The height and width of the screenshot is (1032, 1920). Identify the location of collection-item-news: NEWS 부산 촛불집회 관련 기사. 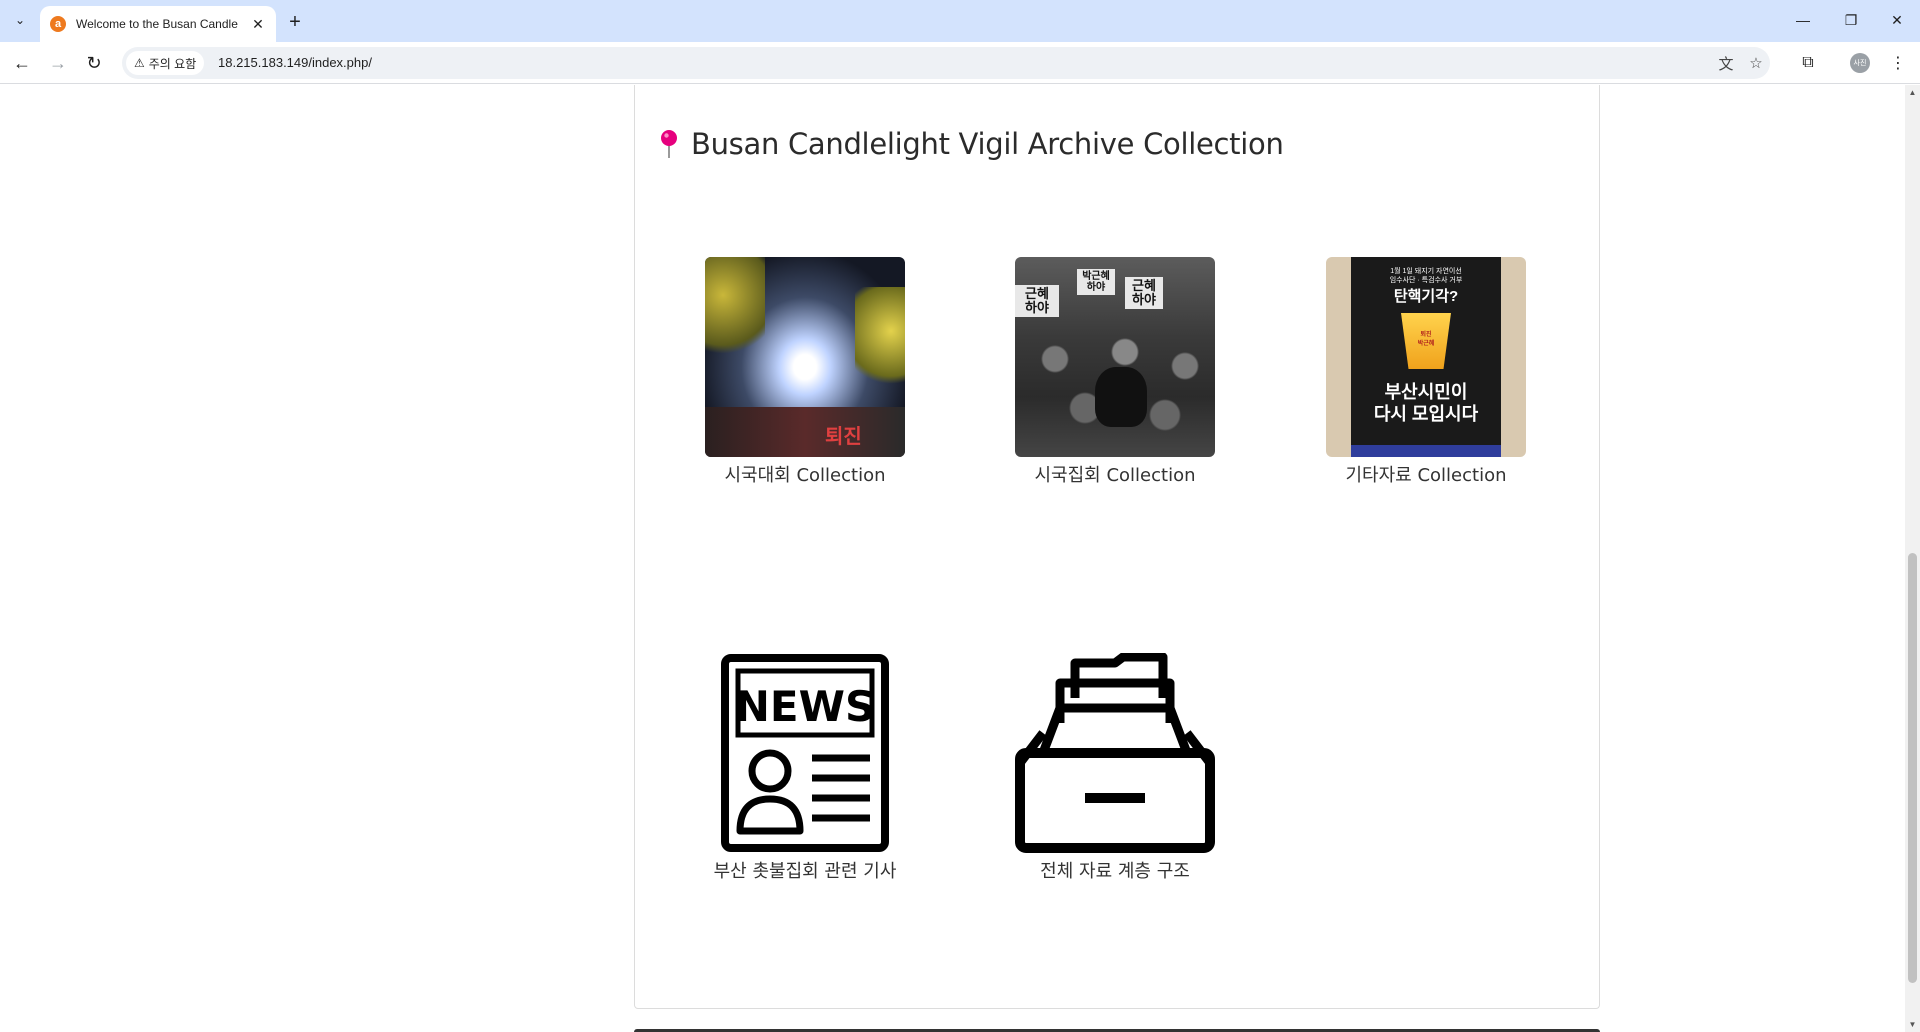
(805, 768).